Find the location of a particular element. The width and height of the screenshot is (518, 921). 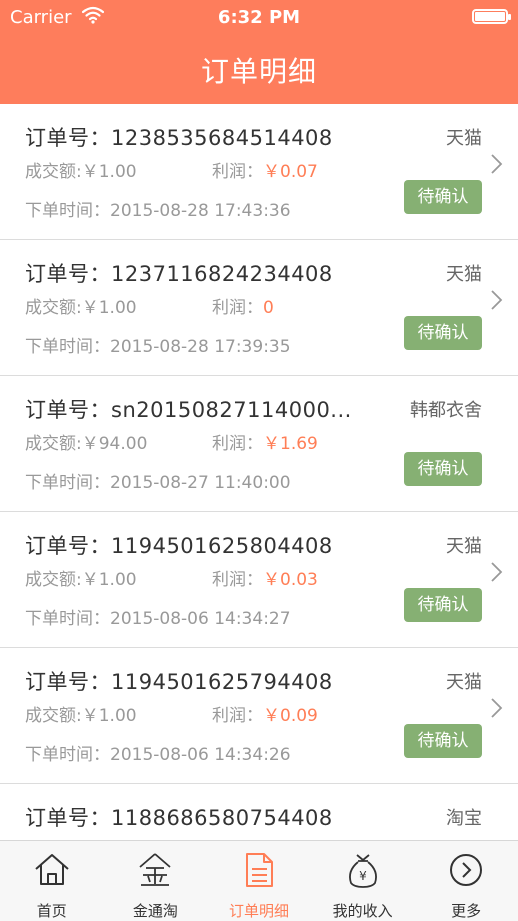

status-time: 6:32 PM is located at coordinates (259, 17).